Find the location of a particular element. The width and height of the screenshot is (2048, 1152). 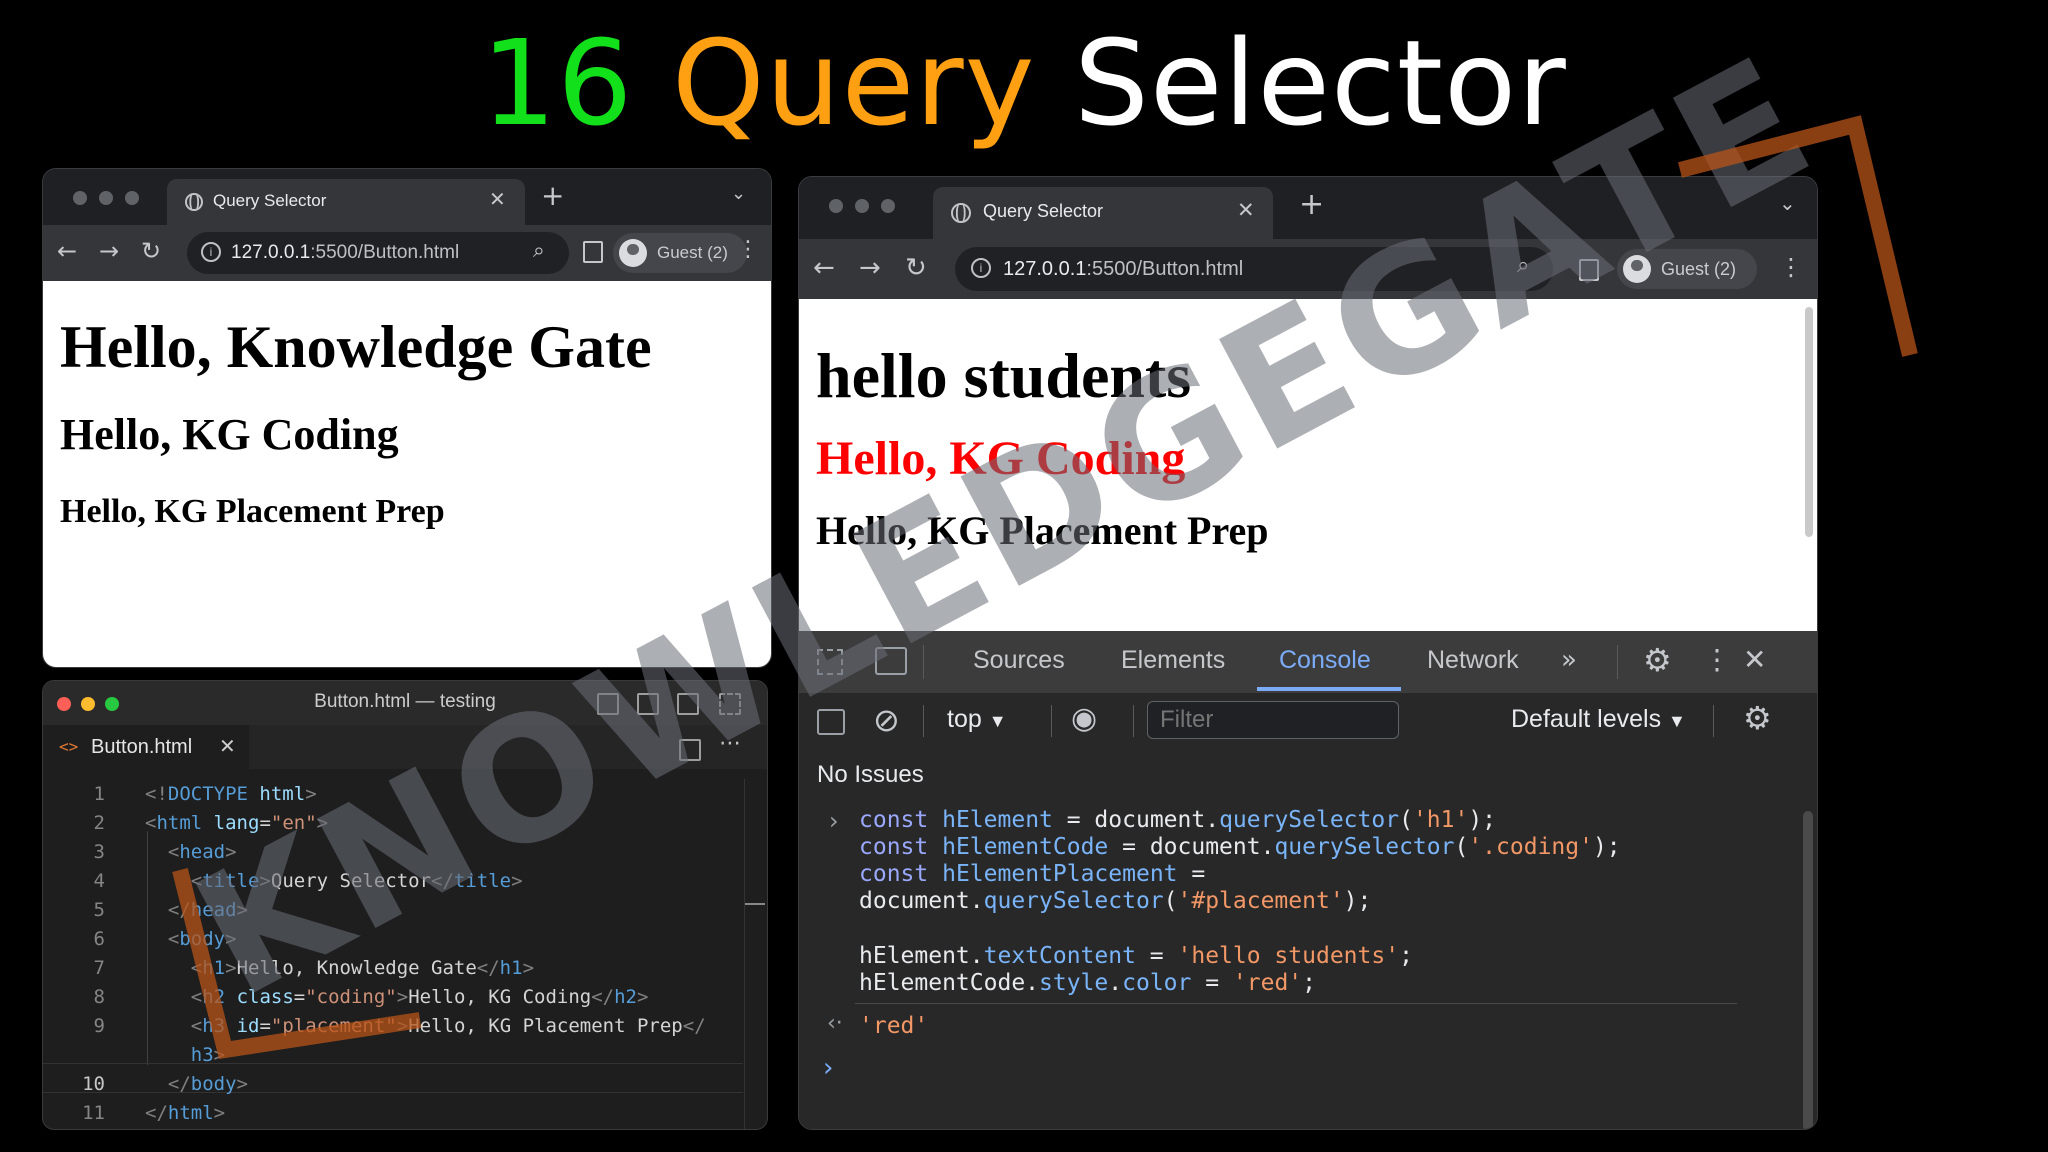

page-scrollbar is located at coordinates (1809, 422).